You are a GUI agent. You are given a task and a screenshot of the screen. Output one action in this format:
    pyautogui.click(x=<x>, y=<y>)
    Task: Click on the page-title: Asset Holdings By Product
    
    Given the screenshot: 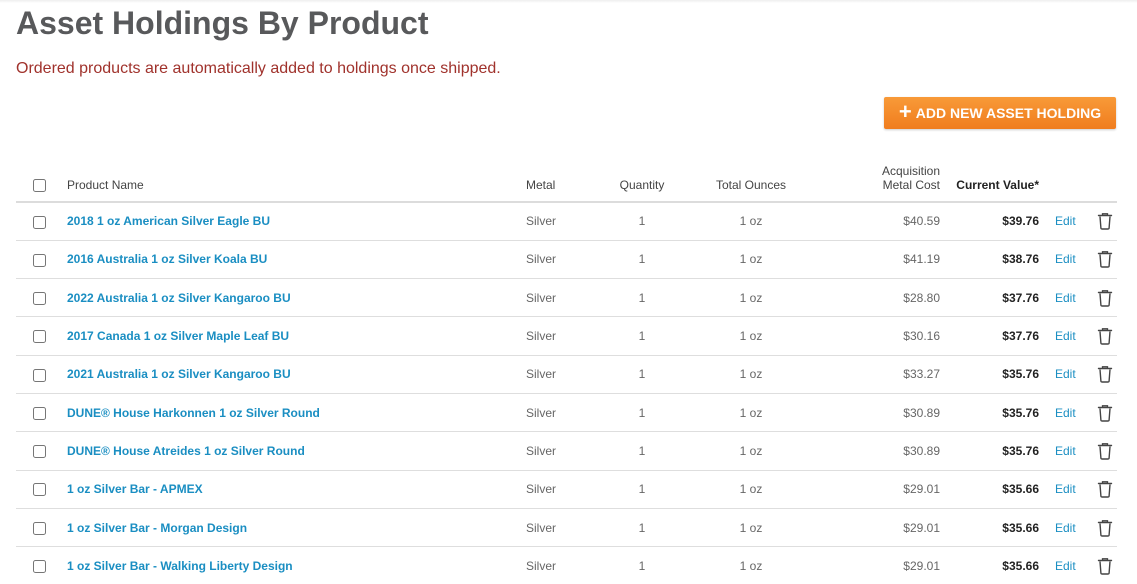 What is the action you would take?
    pyautogui.click(x=222, y=23)
    